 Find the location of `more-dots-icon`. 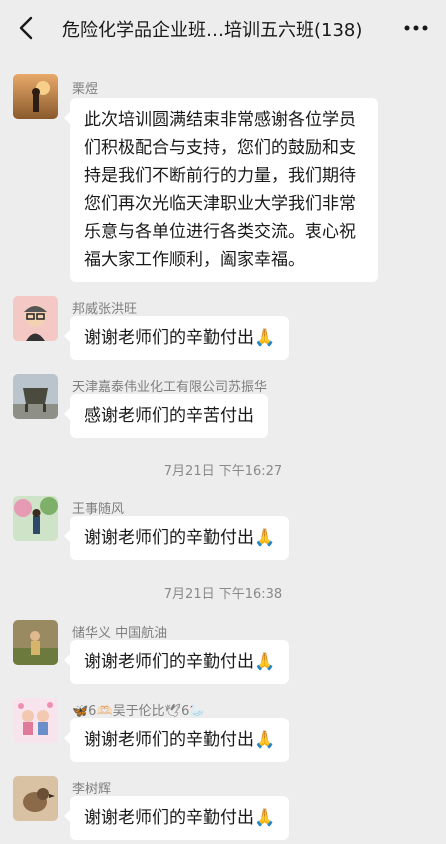

more-dots-icon is located at coordinates (416, 28).